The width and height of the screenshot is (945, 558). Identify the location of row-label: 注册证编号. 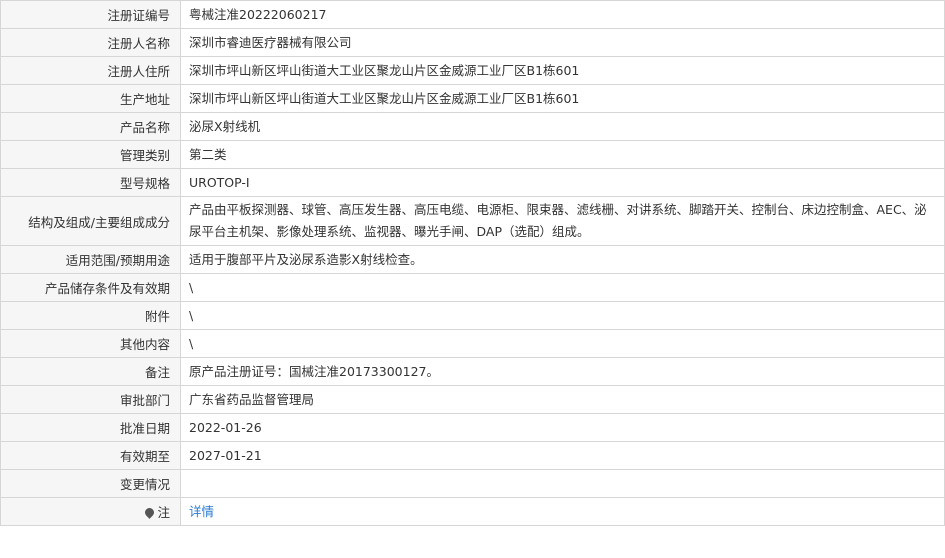
(90, 14).